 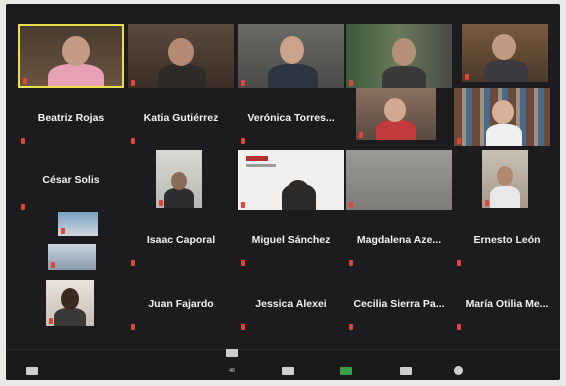 I want to click on participant-name: Juan Fajardo, so click(x=181, y=304).